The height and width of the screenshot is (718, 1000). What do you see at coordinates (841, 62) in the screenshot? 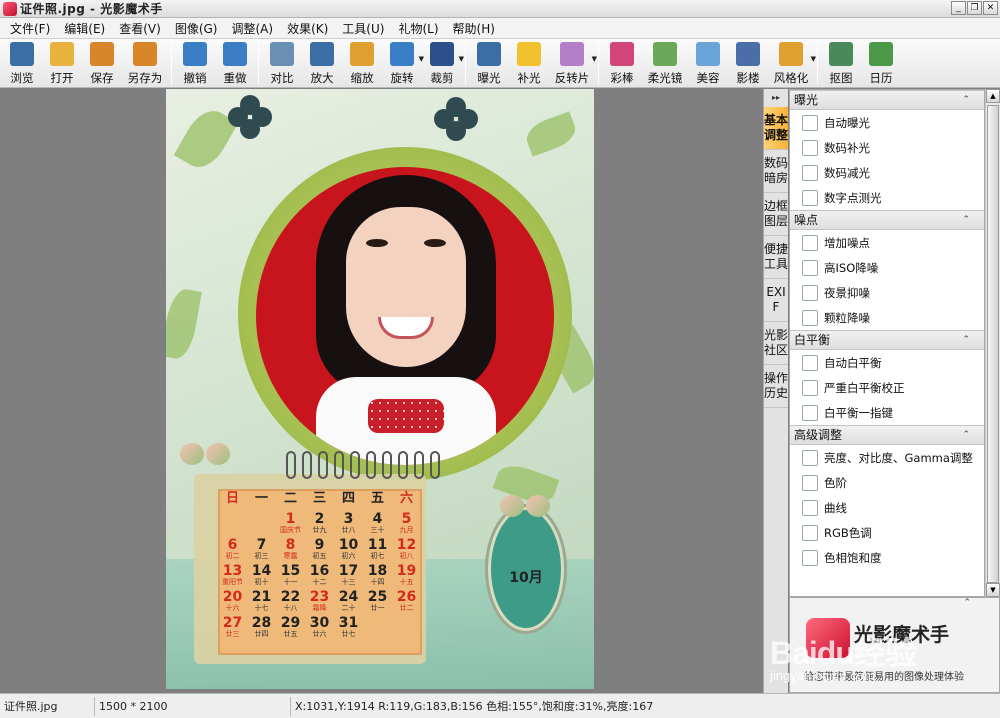
I see `toolbar-button-cutout: 抠图` at bounding box center [841, 62].